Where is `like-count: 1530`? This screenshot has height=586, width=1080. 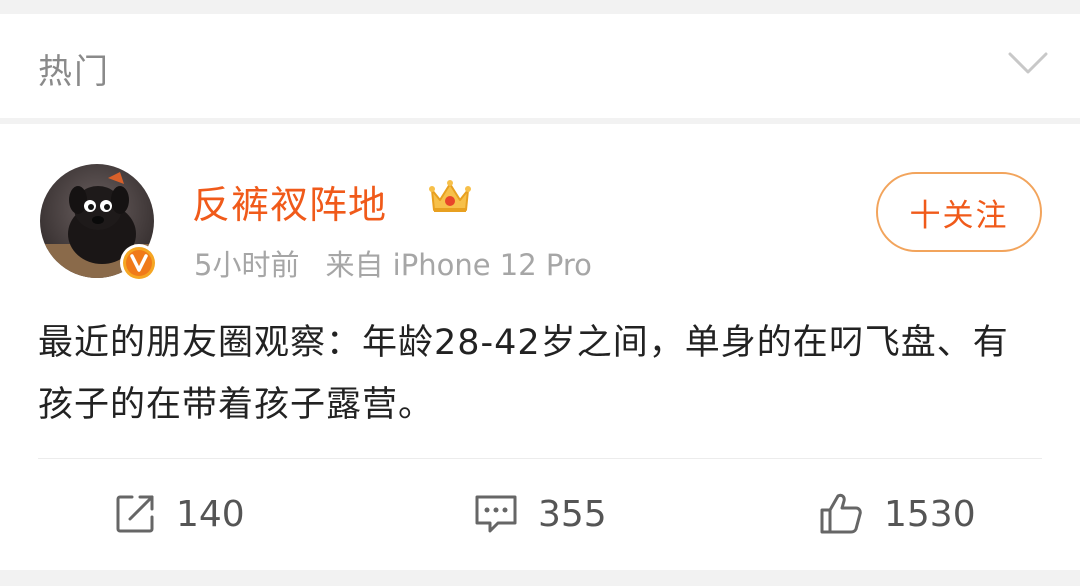 like-count: 1530 is located at coordinates (930, 514).